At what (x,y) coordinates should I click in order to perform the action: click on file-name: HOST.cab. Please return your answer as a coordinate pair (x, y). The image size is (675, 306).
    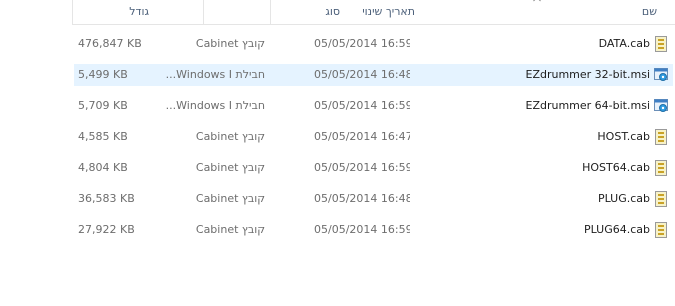
    Looking at the image, I should click on (537, 137).